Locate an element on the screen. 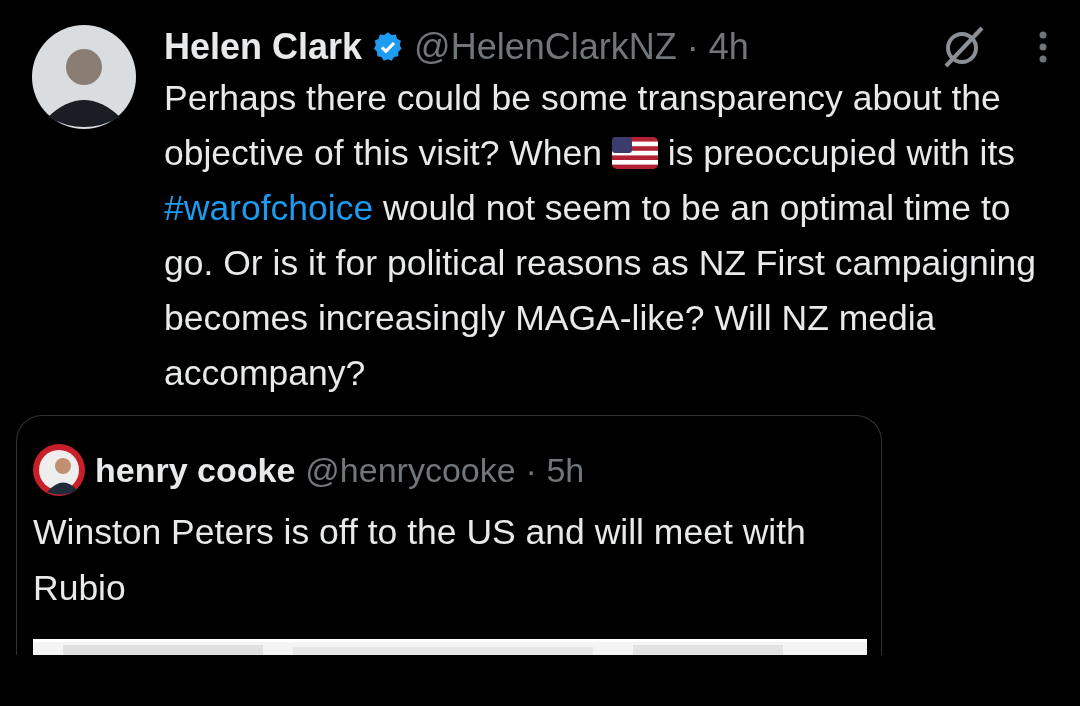 The image size is (1080, 706). quoted-post-time: · 5h is located at coordinates (555, 470).